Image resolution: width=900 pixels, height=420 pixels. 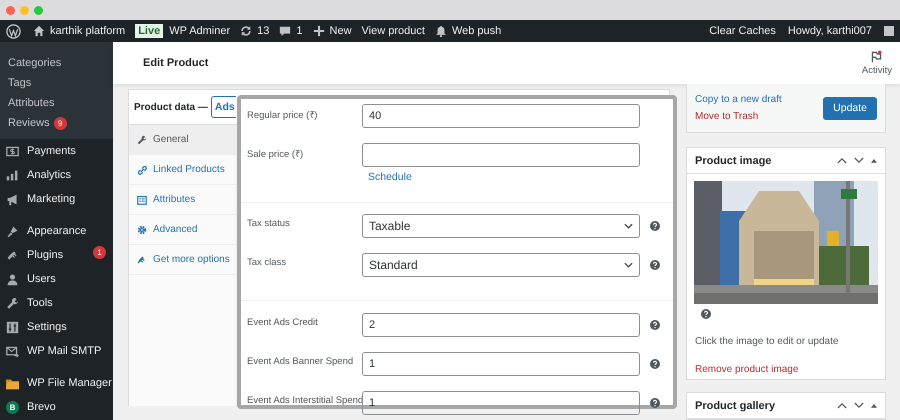 I want to click on submenu-item: Reviews, so click(x=29, y=123).